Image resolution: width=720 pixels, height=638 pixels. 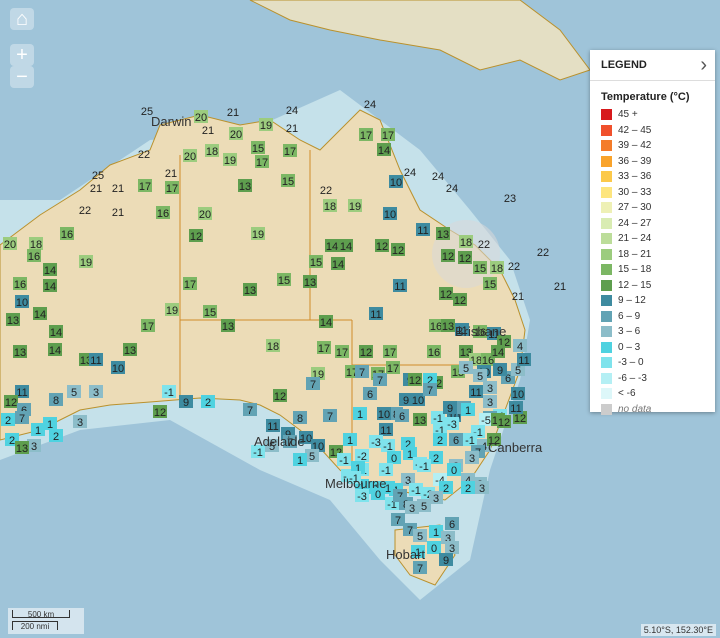 What do you see at coordinates (424, 506) in the screenshot?
I see `station-marker: 5` at bounding box center [424, 506].